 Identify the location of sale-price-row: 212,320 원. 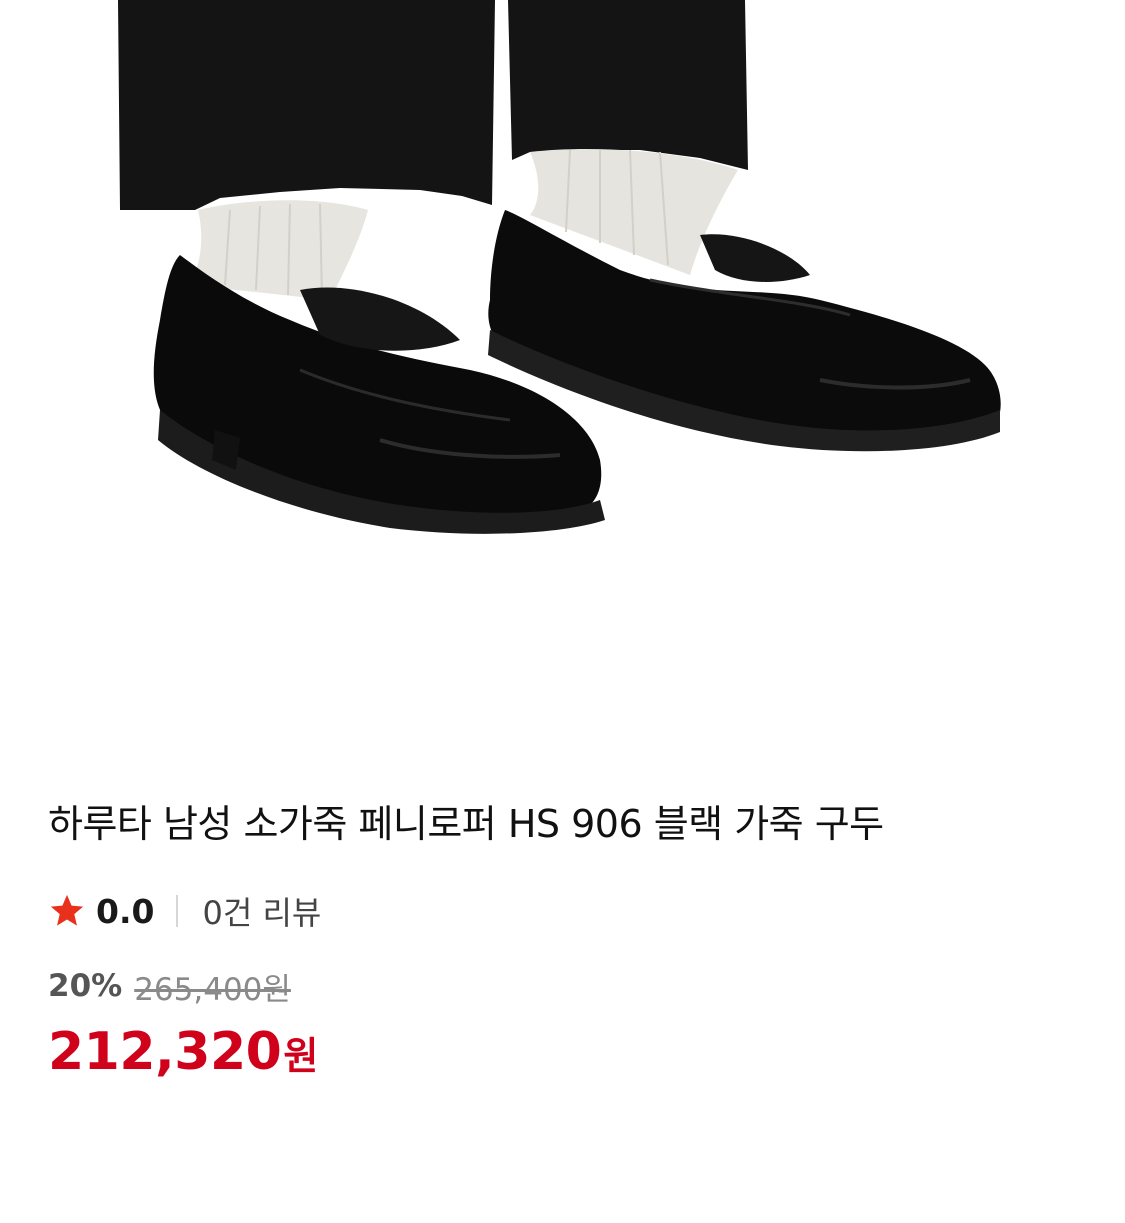
(563, 1052).